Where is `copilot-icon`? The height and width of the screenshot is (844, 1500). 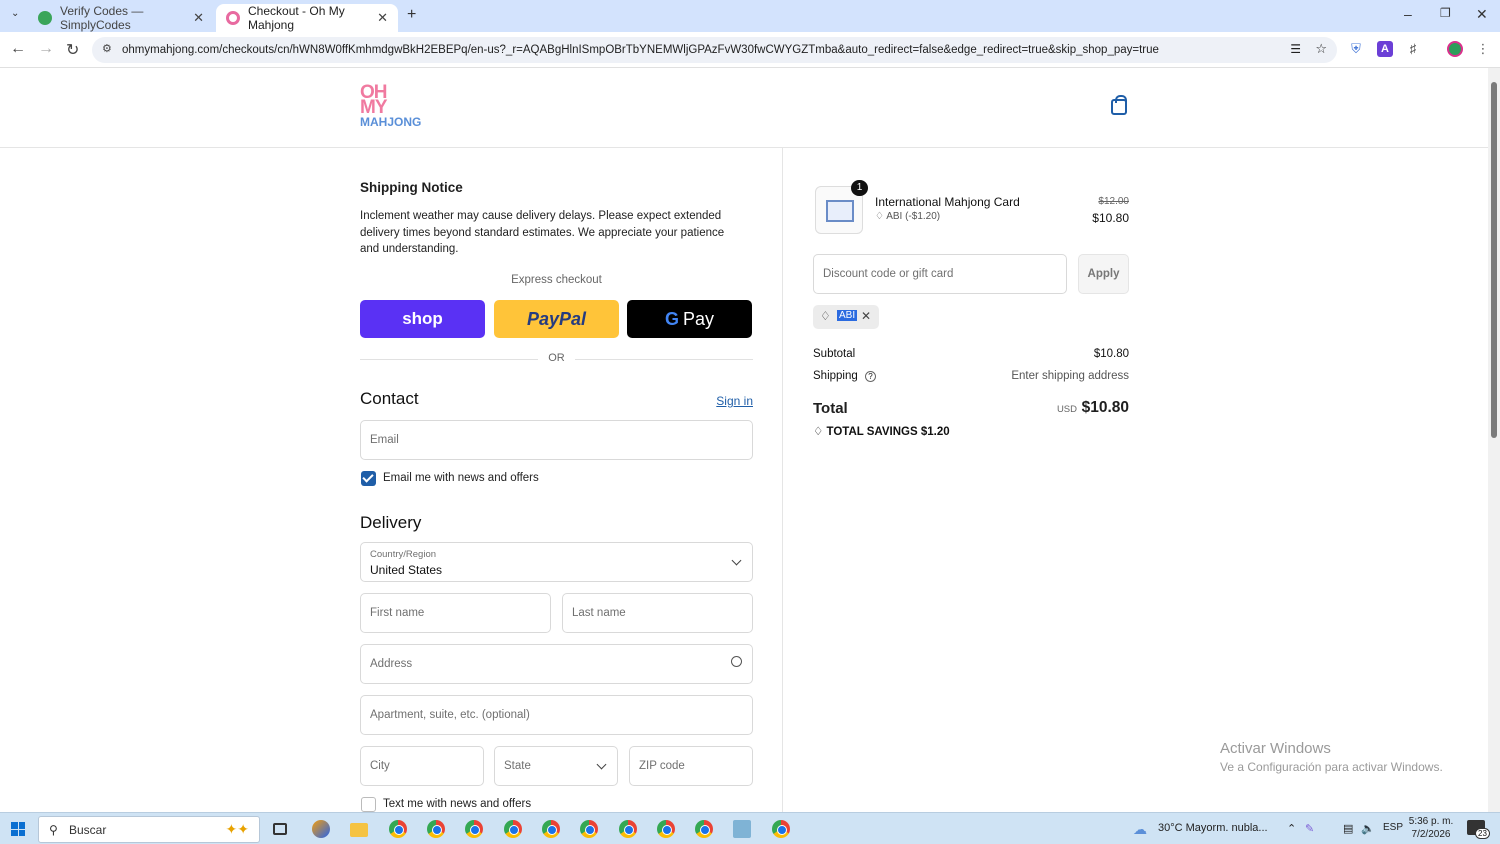
copilot-icon is located at coordinates (321, 829).